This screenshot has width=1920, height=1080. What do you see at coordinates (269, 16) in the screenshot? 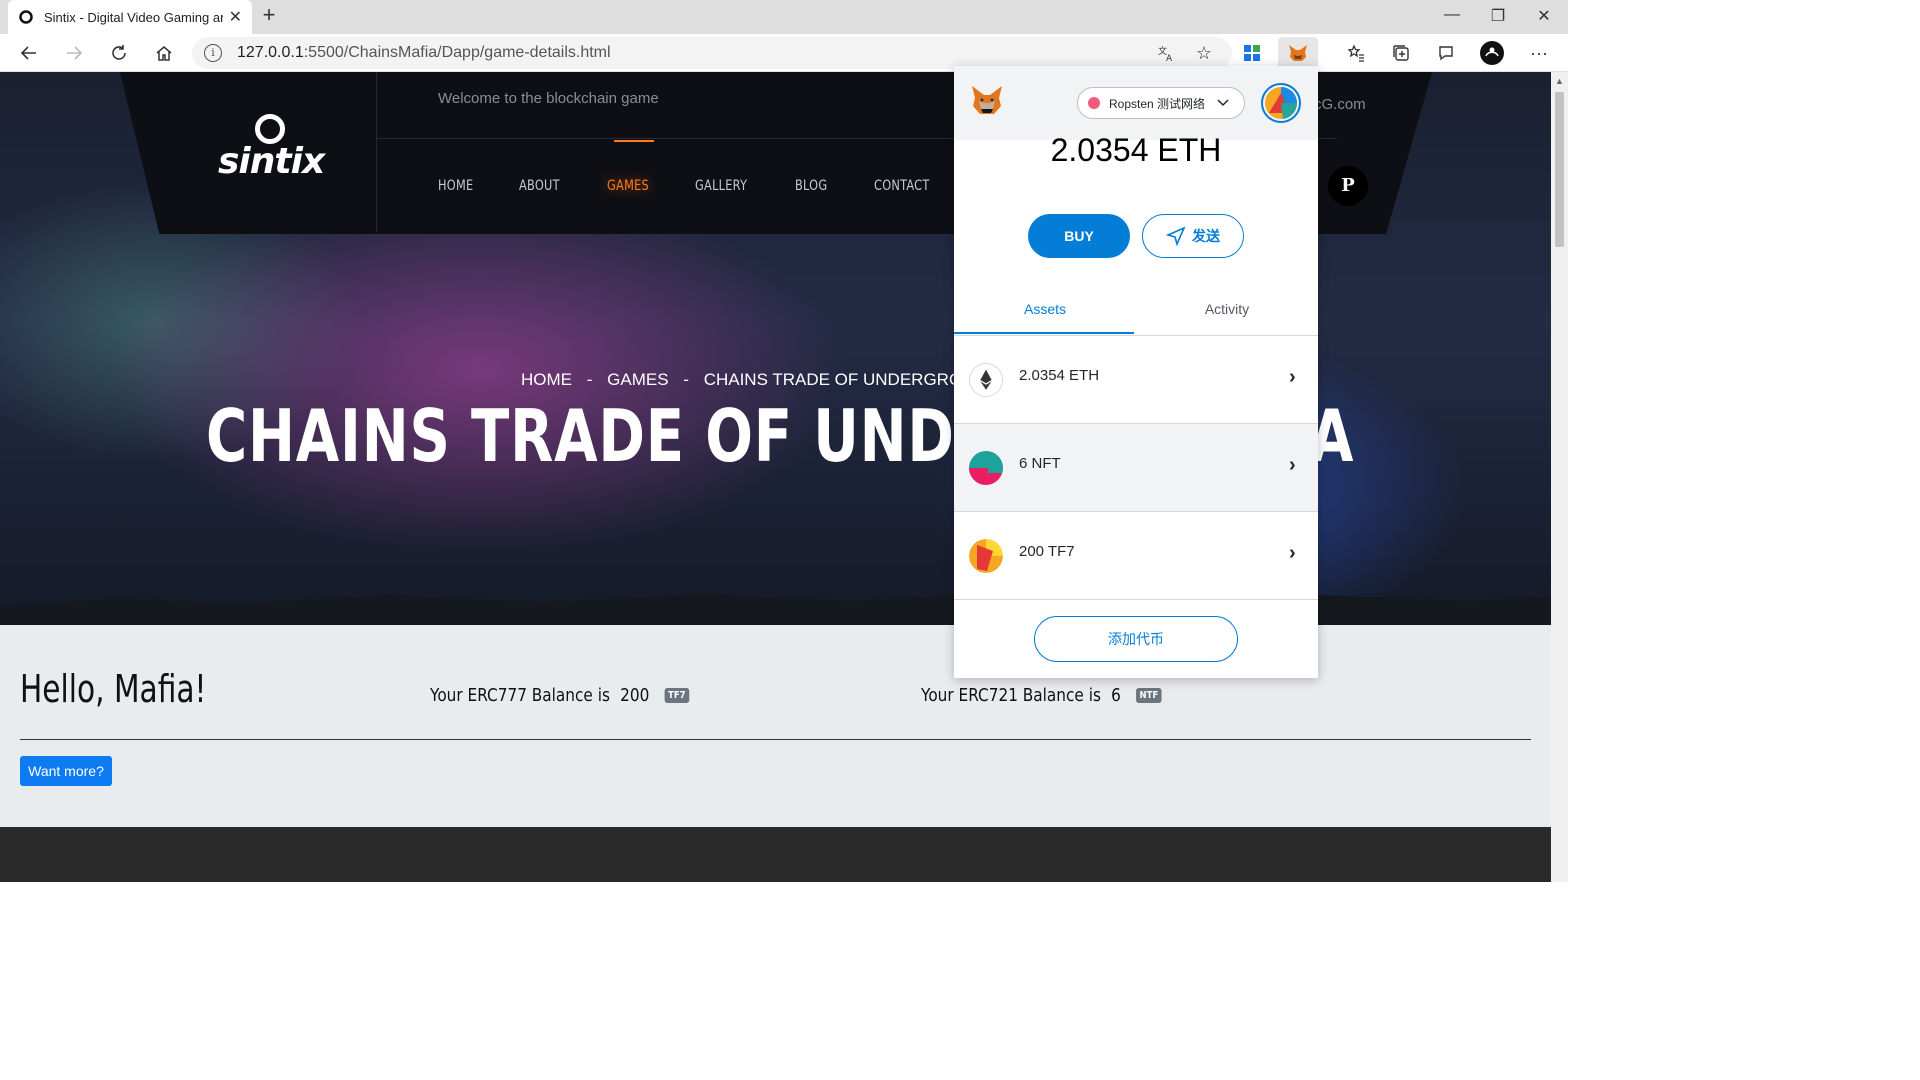
I see `new-tab-button: +` at bounding box center [269, 16].